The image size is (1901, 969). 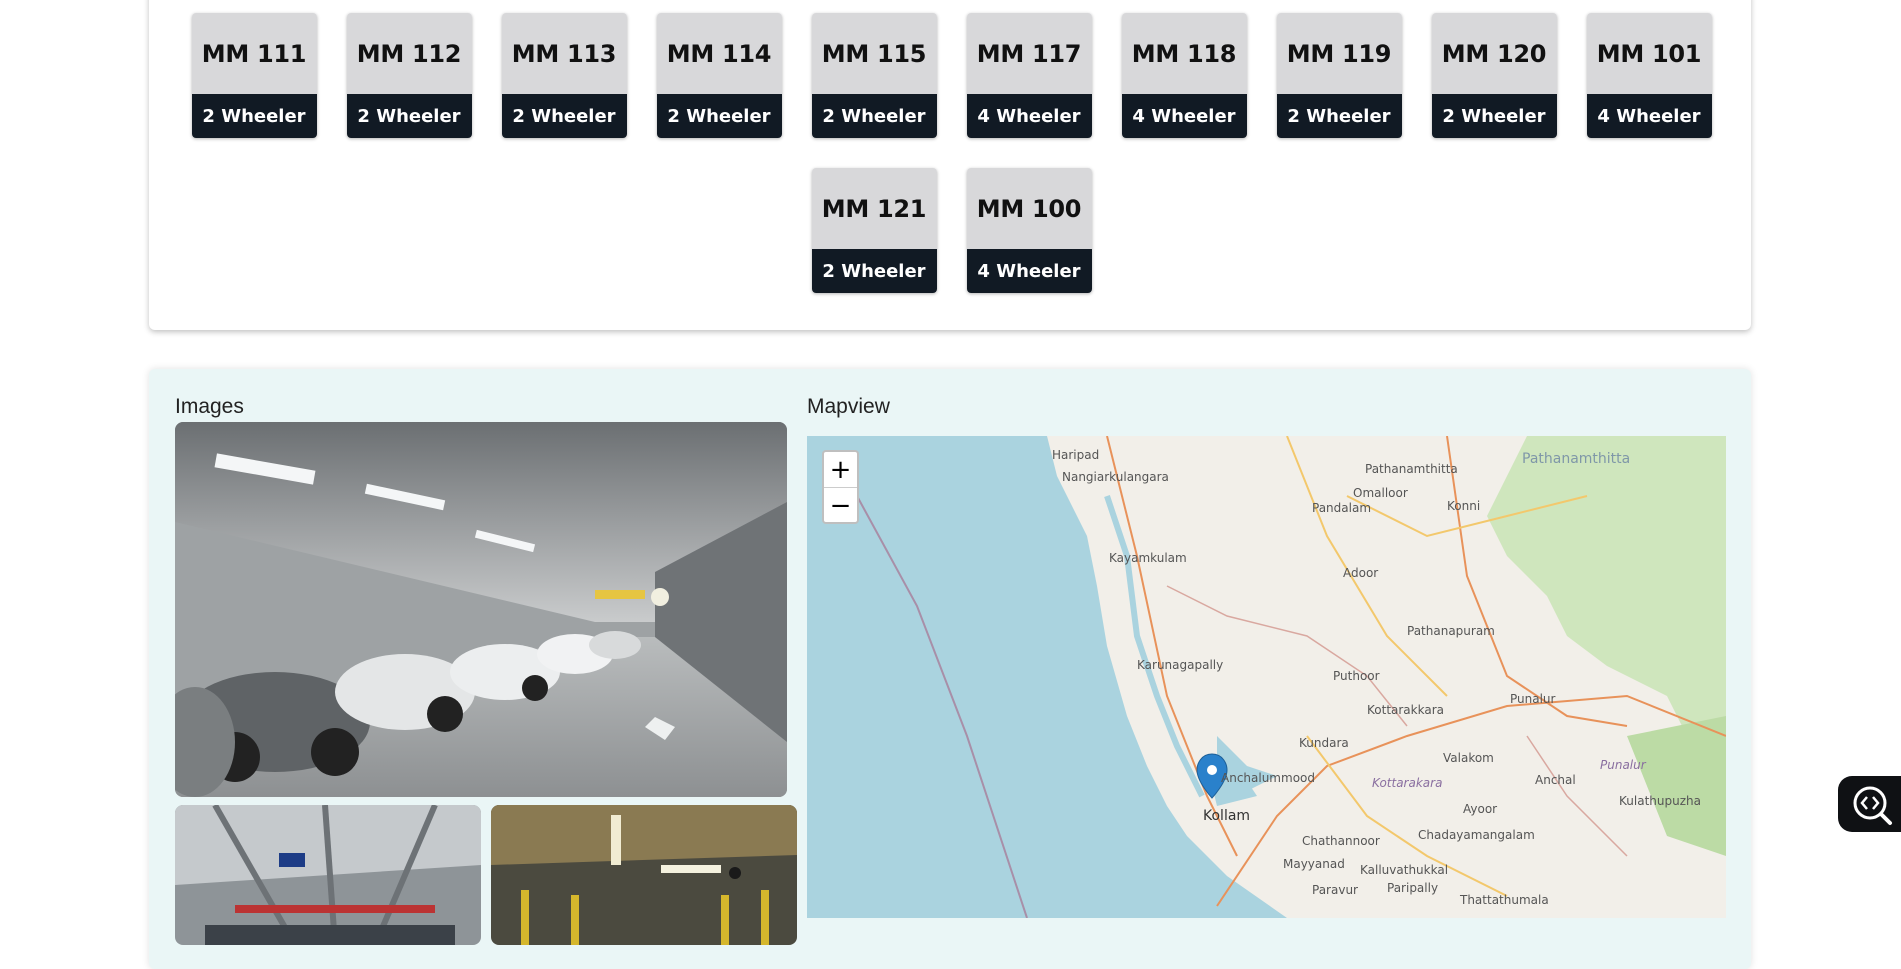 What do you see at coordinates (1184, 53) in the screenshot?
I see `slot-name: MM 118` at bounding box center [1184, 53].